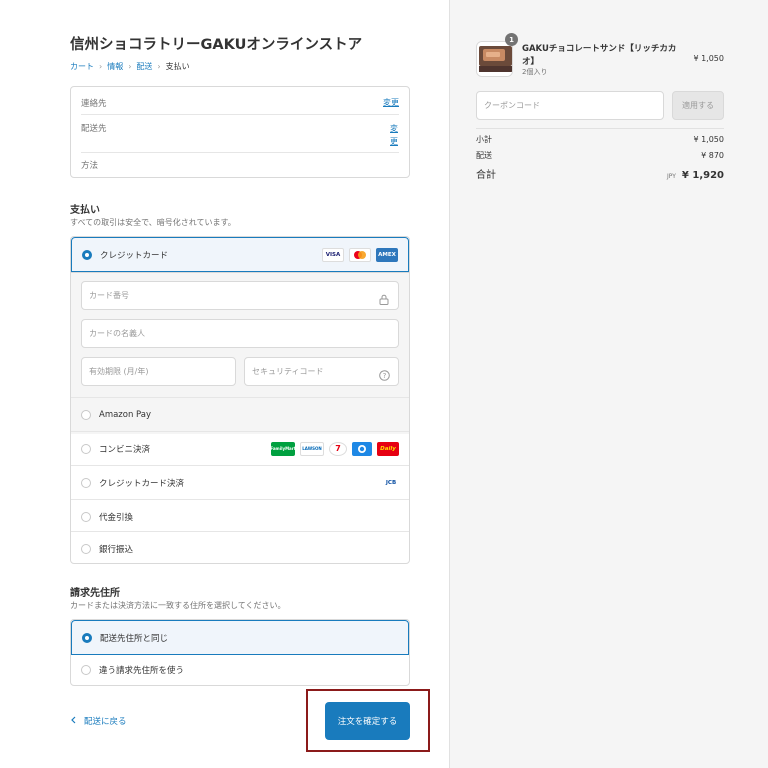  I want to click on payment-option-cod: 代金引換, so click(240, 516).